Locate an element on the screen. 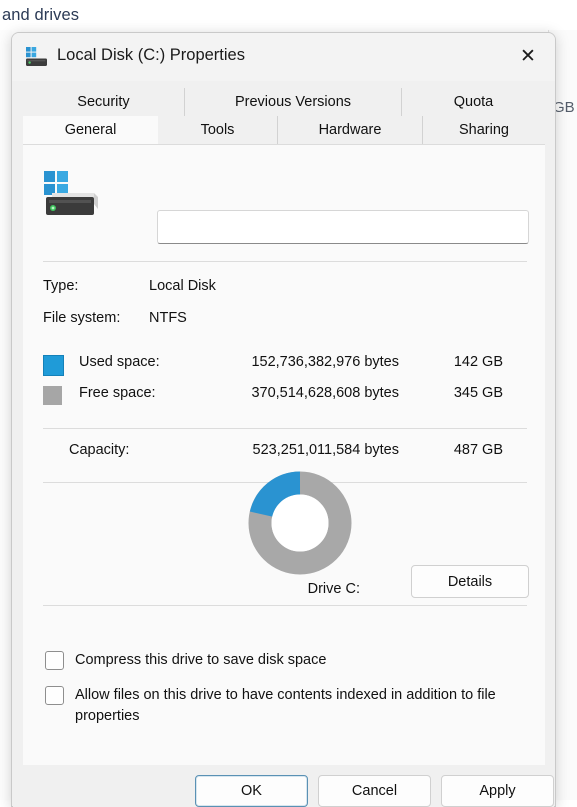 This screenshot has height=807, width=577. compress-drive-row: Compress this drive to save disk space is located at coordinates (285, 660).